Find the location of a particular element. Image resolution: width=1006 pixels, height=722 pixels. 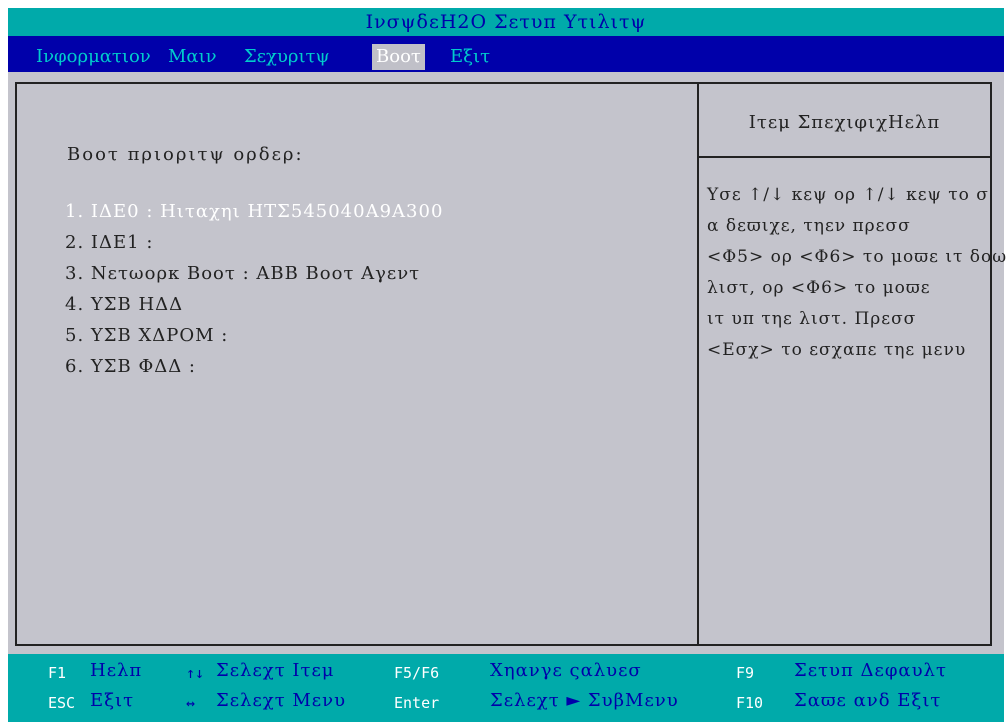

arrows-leftright-desc: Σελεχτ Μενυ is located at coordinates (281, 700).